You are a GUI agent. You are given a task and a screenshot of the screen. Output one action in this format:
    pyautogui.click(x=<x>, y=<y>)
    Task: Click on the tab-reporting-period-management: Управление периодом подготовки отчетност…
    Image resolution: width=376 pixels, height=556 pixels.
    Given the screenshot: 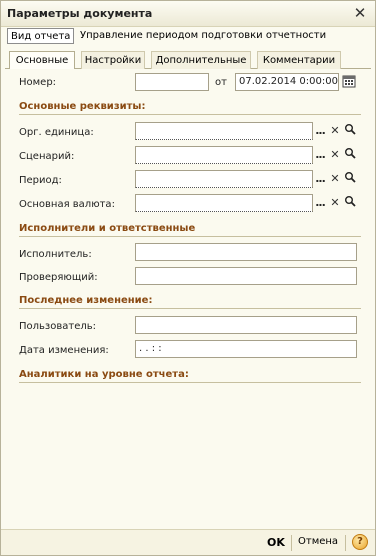 What is the action you would take?
    pyautogui.click(x=203, y=36)
    